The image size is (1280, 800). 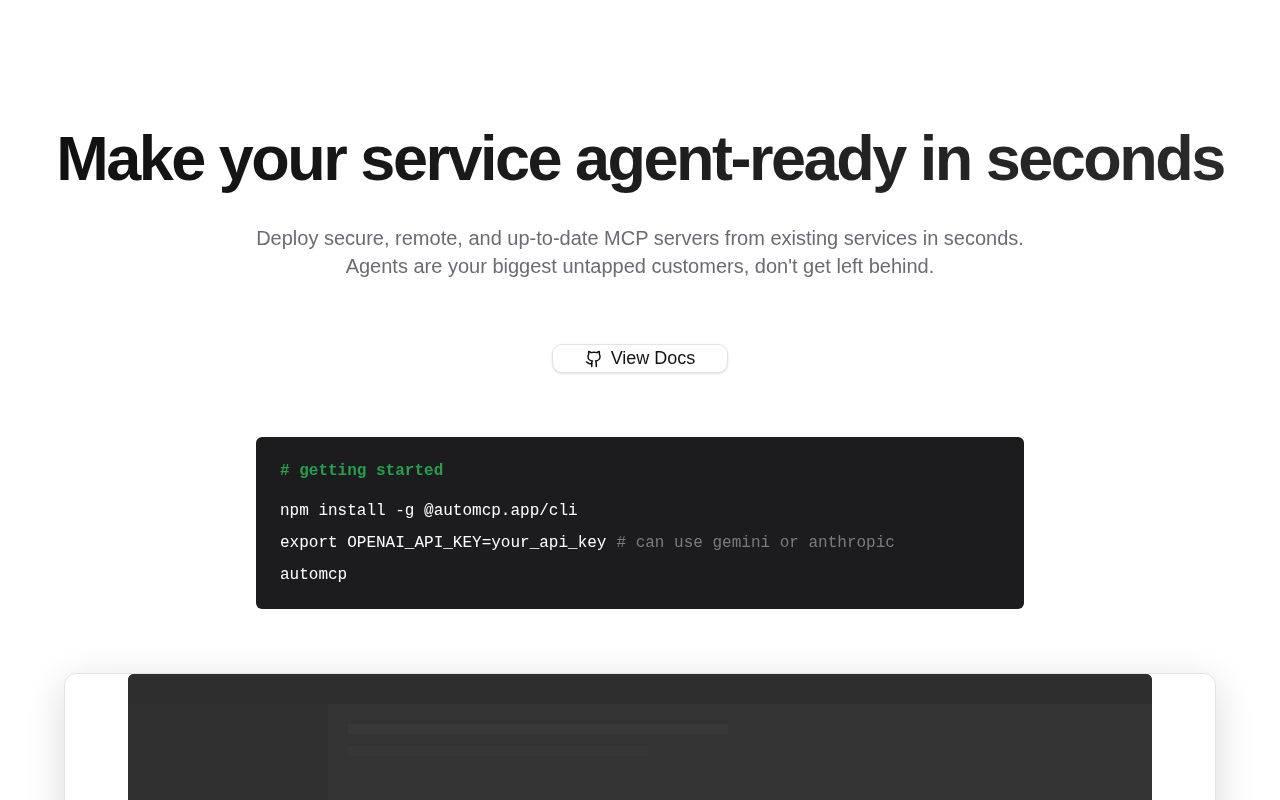 What do you see at coordinates (640, 238) in the screenshot?
I see `hero-subtitle: Deploy secure, remote, and up-to-date MCP servers from existing services in seconds.` at bounding box center [640, 238].